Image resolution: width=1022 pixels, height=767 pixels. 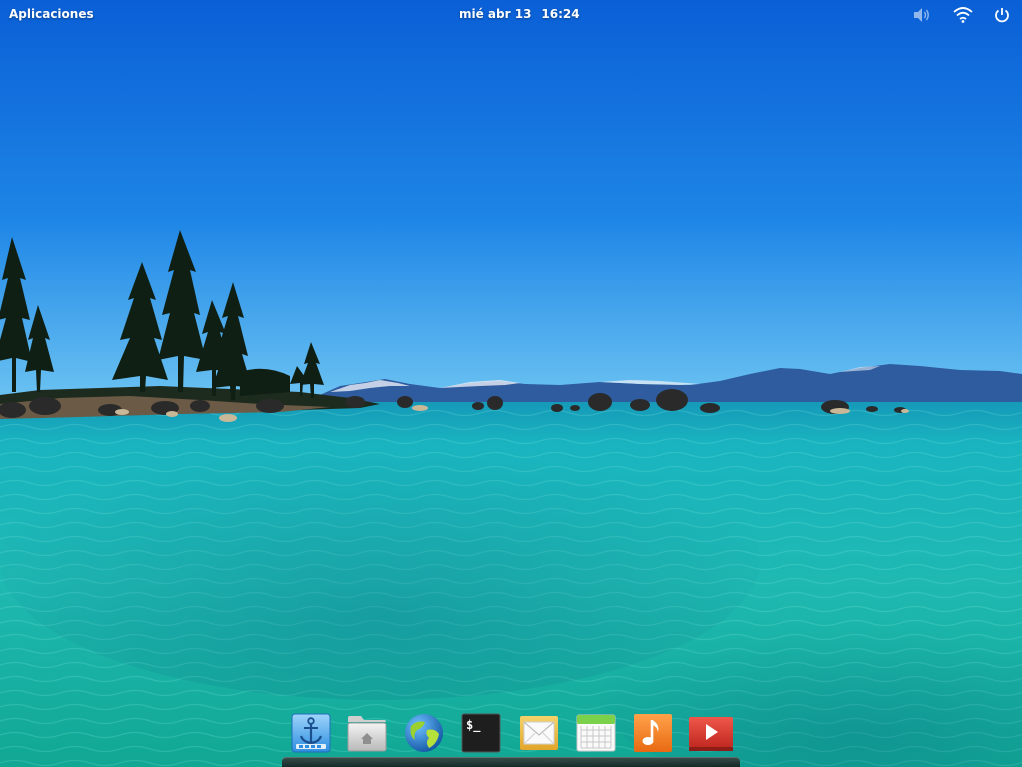 What do you see at coordinates (367, 733) in the screenshot?
I see `files-folder-icon` at bounding box center [367, 733].